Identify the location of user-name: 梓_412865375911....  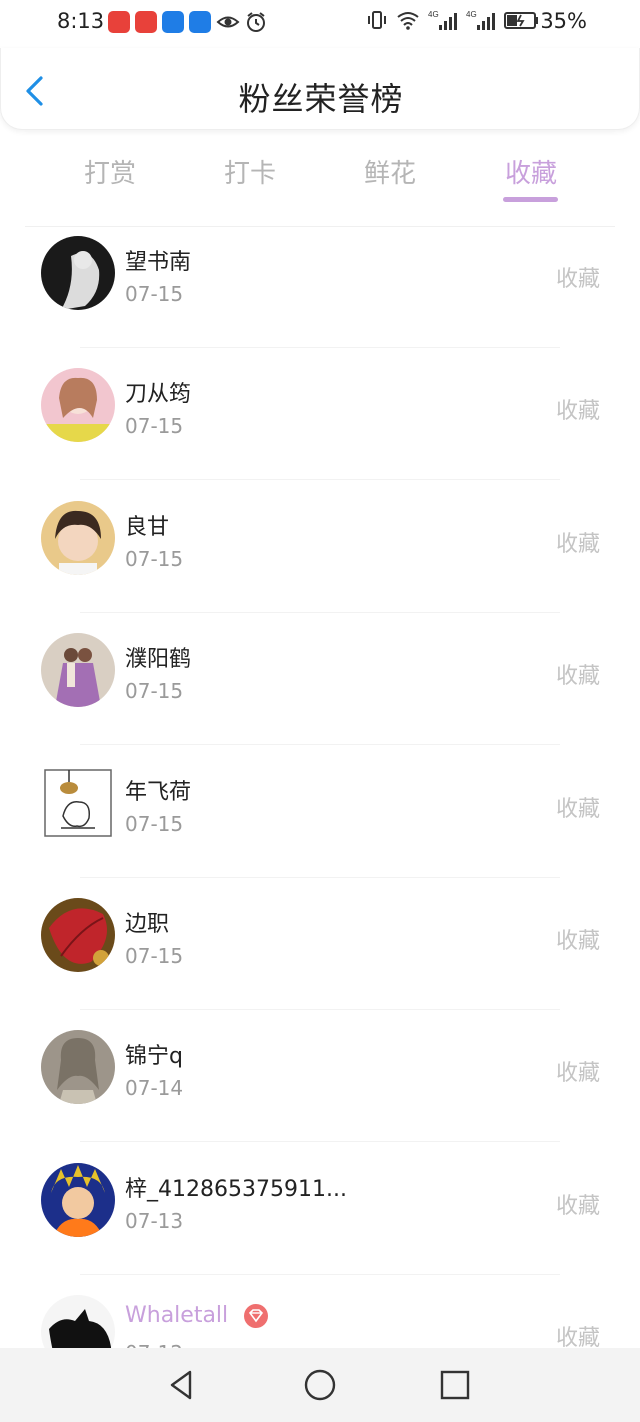
(236, 1189).